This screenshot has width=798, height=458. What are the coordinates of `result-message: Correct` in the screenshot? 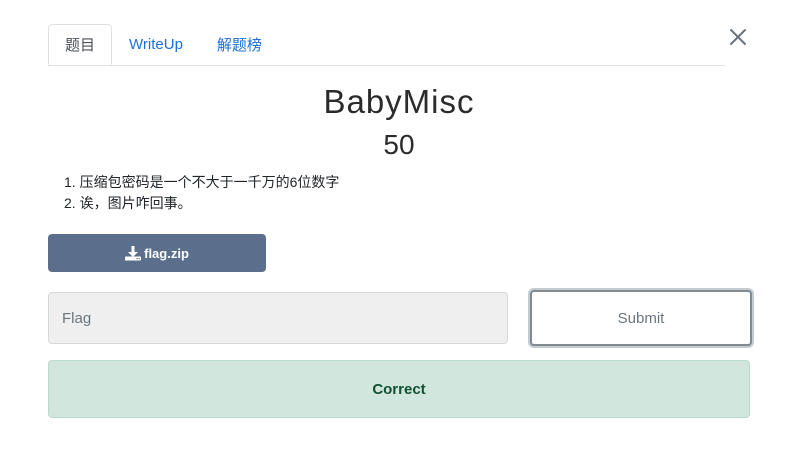 It's located at (399, 389).